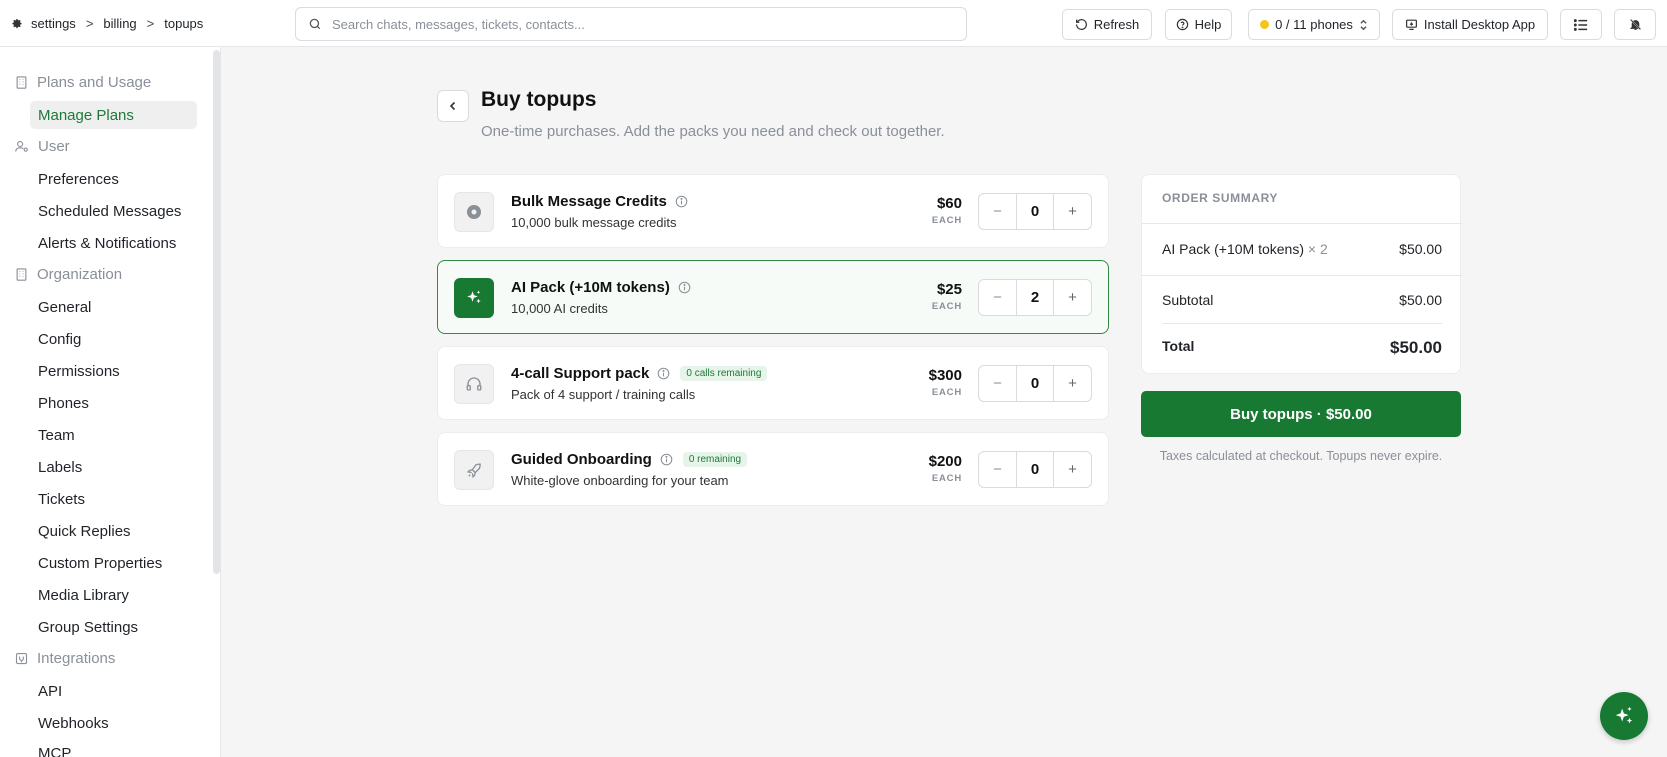  I want to click on chevron-updown-icon, so click(1363, 24).